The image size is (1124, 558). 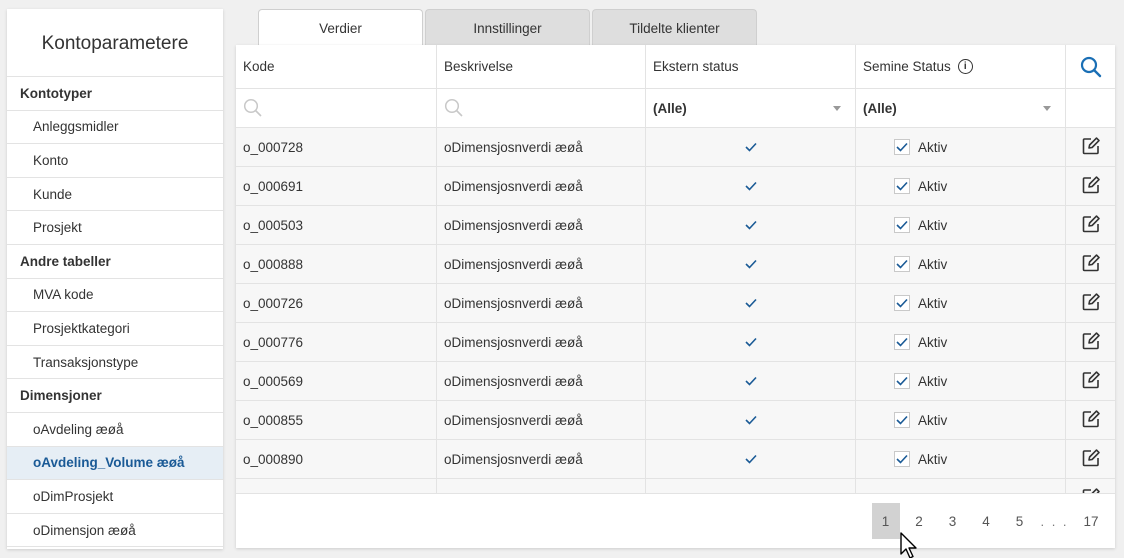 I want to click on code-cell: o_000855, so click(x=336, y=420).